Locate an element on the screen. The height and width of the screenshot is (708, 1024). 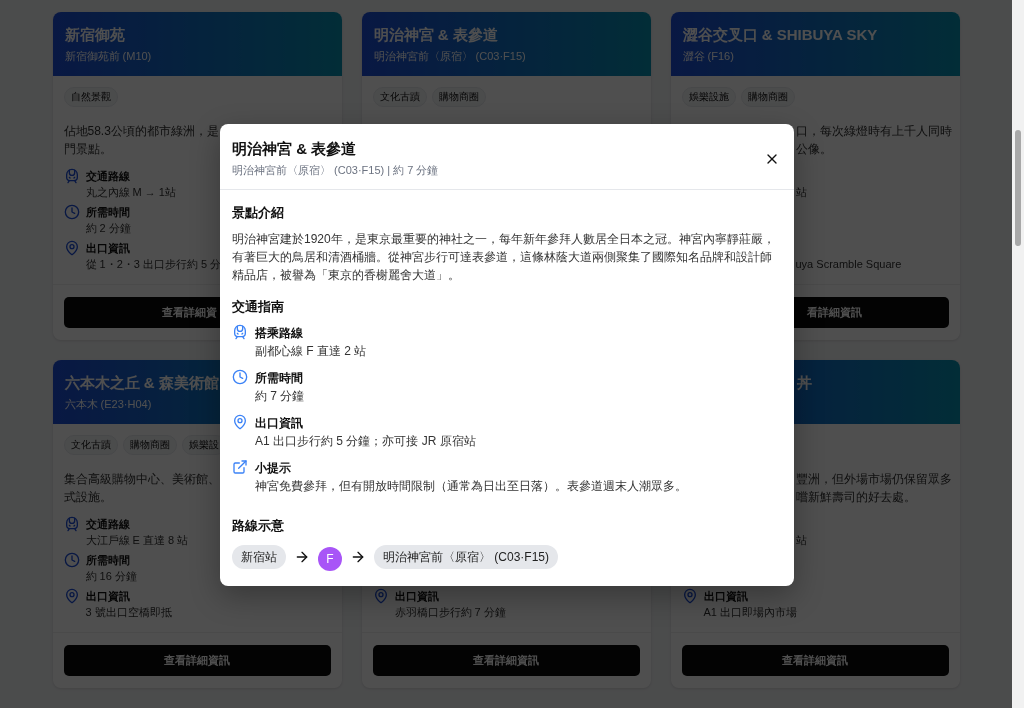
station-chip: 明治神宮前〈原宿〉 (C03·F15) is located at coordinates (466, 557).